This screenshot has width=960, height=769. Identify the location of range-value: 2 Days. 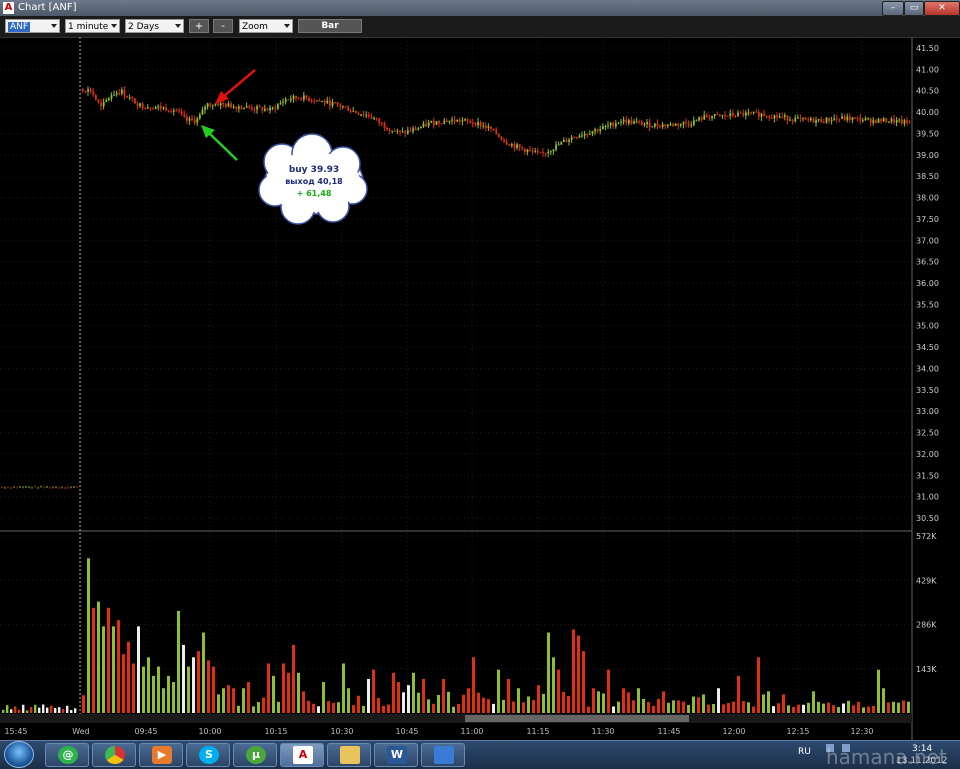
(144, 27).